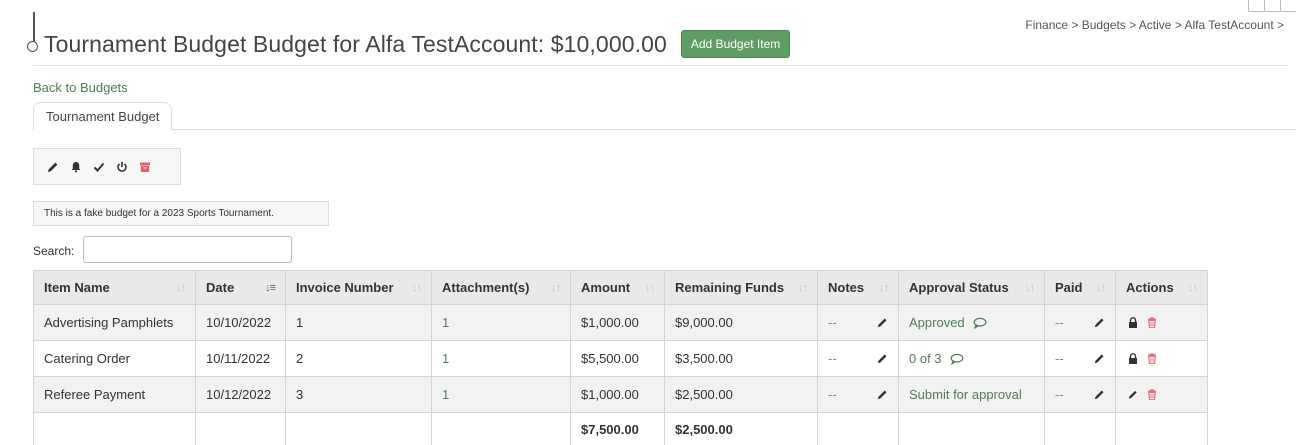  What do you see at coordinates (240, 394) in the screenshot?
I see `item-date: 10/12/2022` at bounding box center [240, 394].